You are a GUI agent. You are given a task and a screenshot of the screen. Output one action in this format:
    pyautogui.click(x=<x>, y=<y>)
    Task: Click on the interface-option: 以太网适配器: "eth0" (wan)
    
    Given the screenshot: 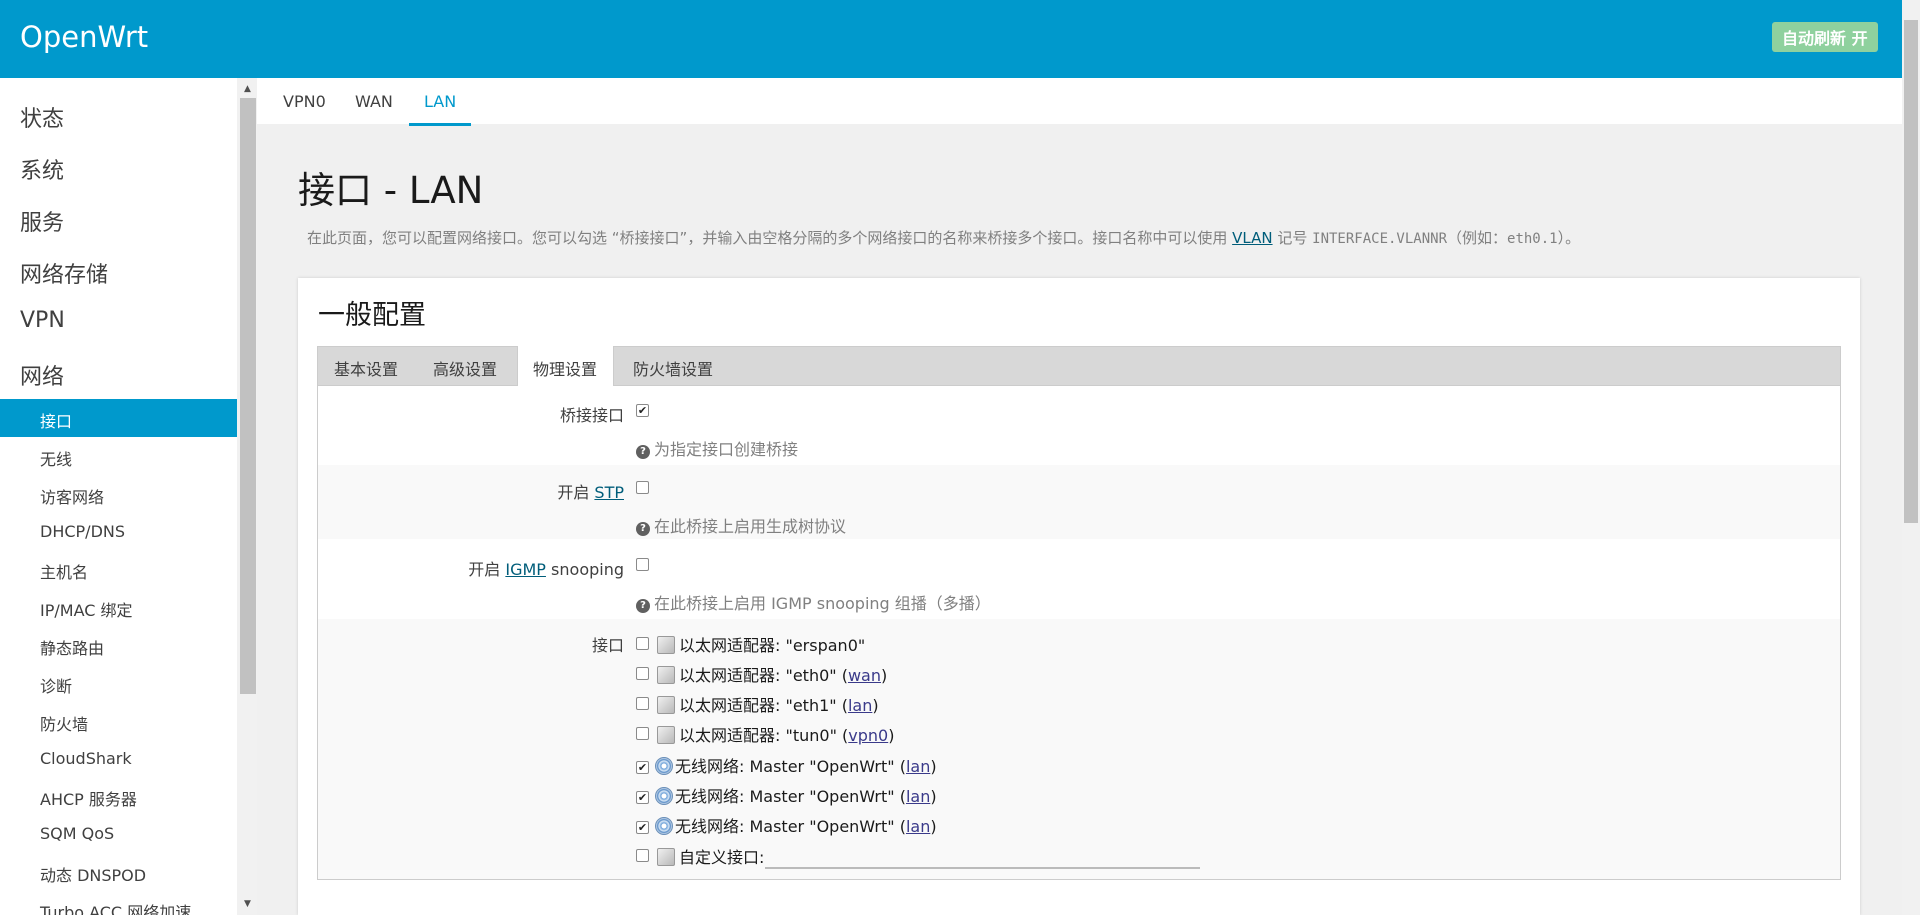 What is the action you would take?
    pyautogui.click(x=761, y=674)
    